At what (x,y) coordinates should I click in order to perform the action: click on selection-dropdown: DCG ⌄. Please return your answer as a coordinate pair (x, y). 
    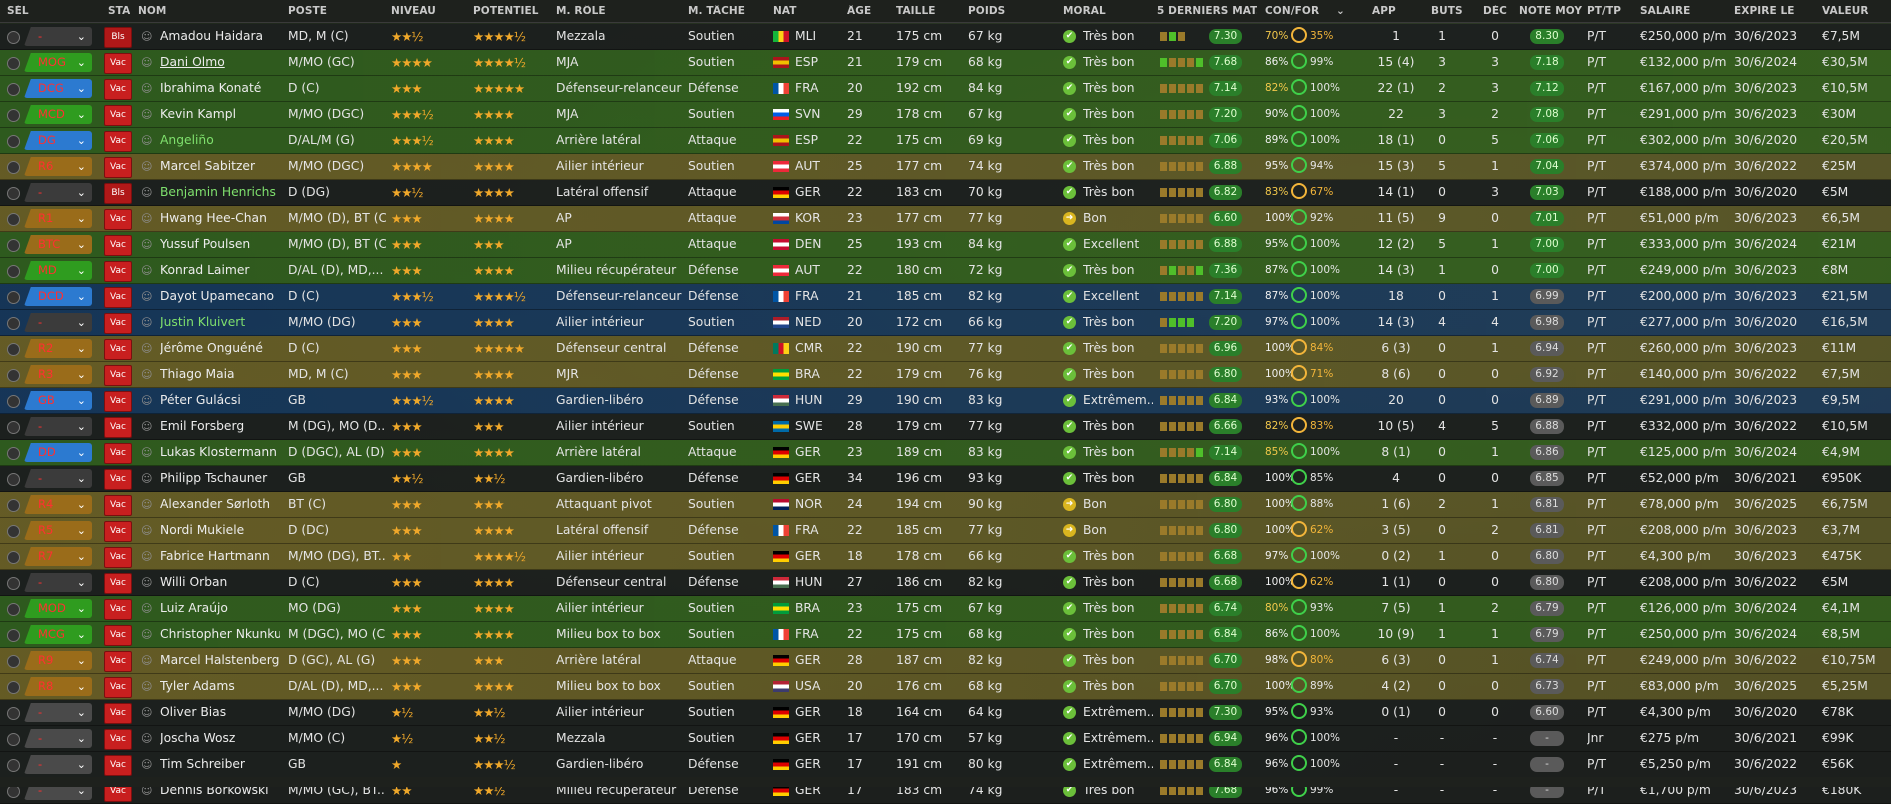
    Looking at the image, I should click on (58, 88).